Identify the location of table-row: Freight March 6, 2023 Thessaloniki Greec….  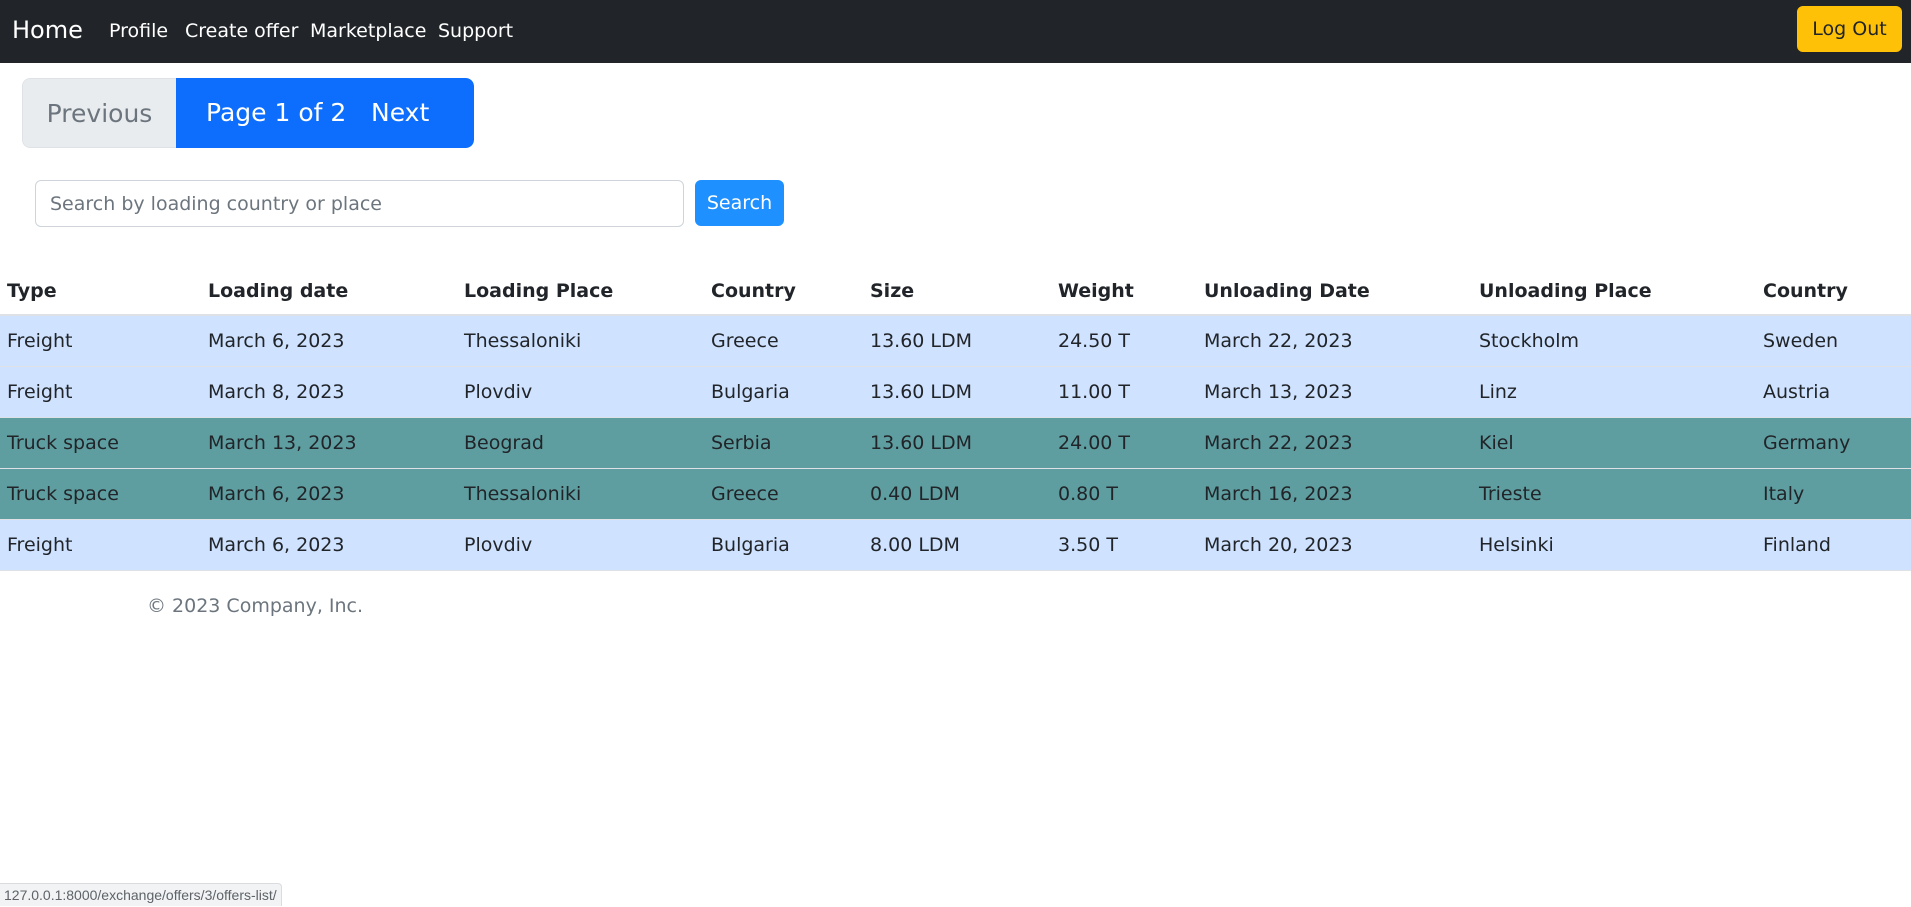
(955, 341).